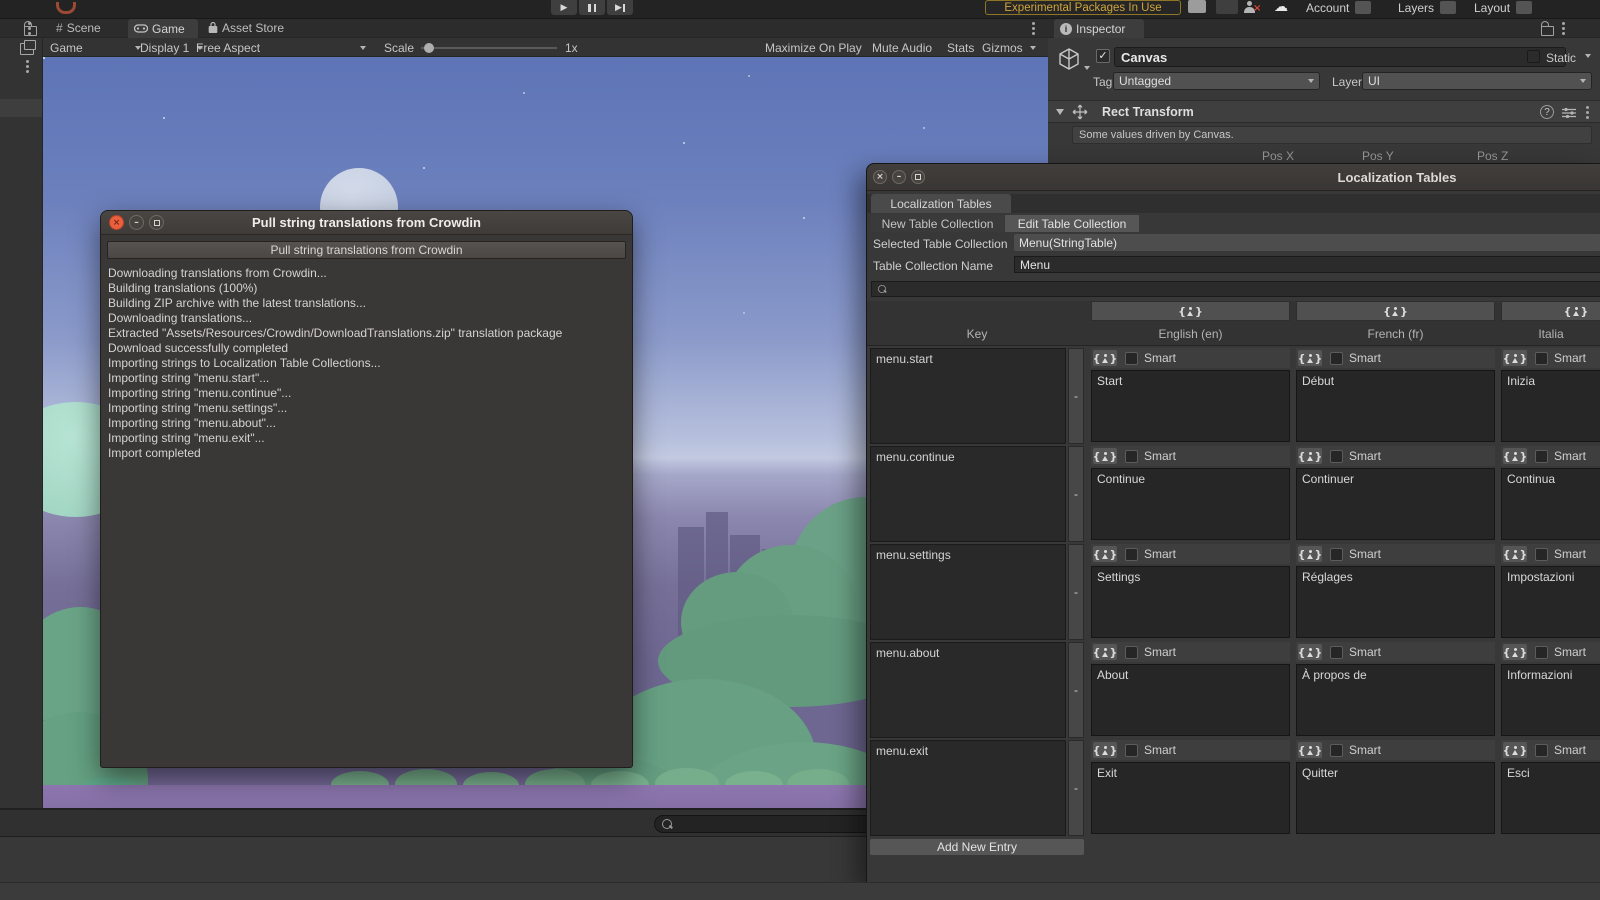  I want to click on close-button: ×, so click(880, 177).